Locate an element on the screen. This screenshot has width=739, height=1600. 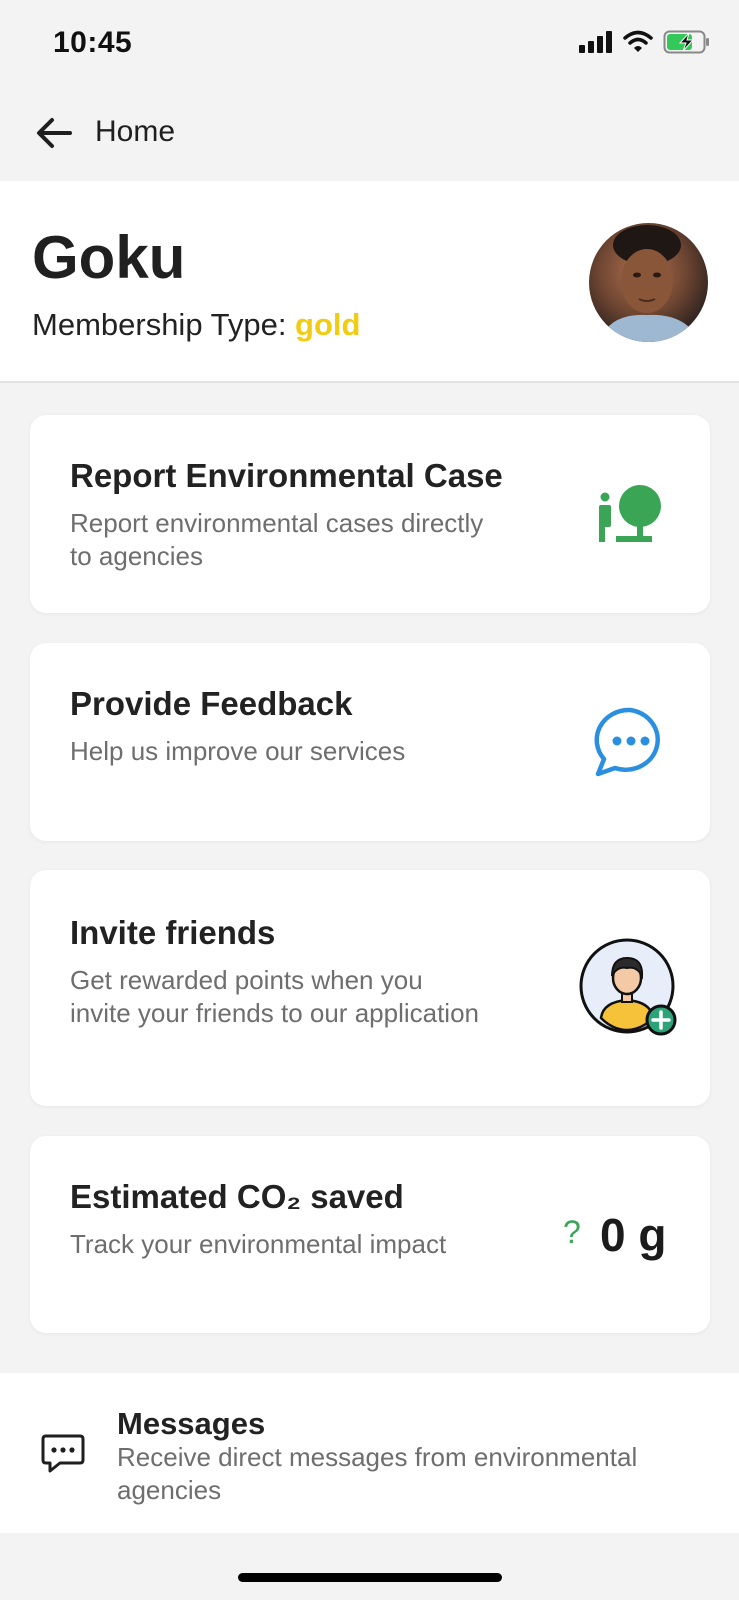
co2-saved-description: Track your environmental impact is located at coordinates (258, 1244).